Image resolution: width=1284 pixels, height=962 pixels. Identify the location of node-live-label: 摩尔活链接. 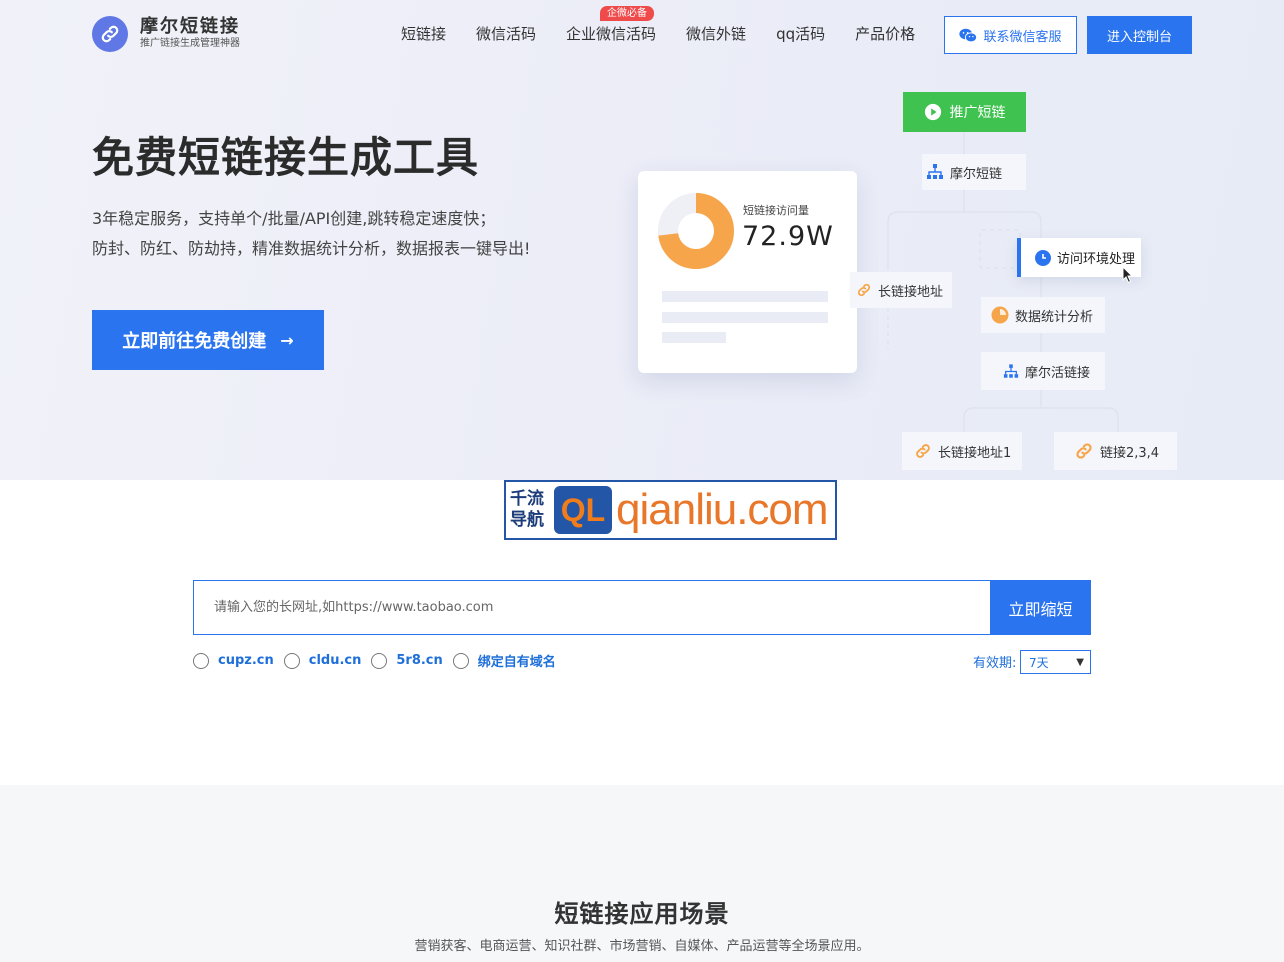
(1058, 373).